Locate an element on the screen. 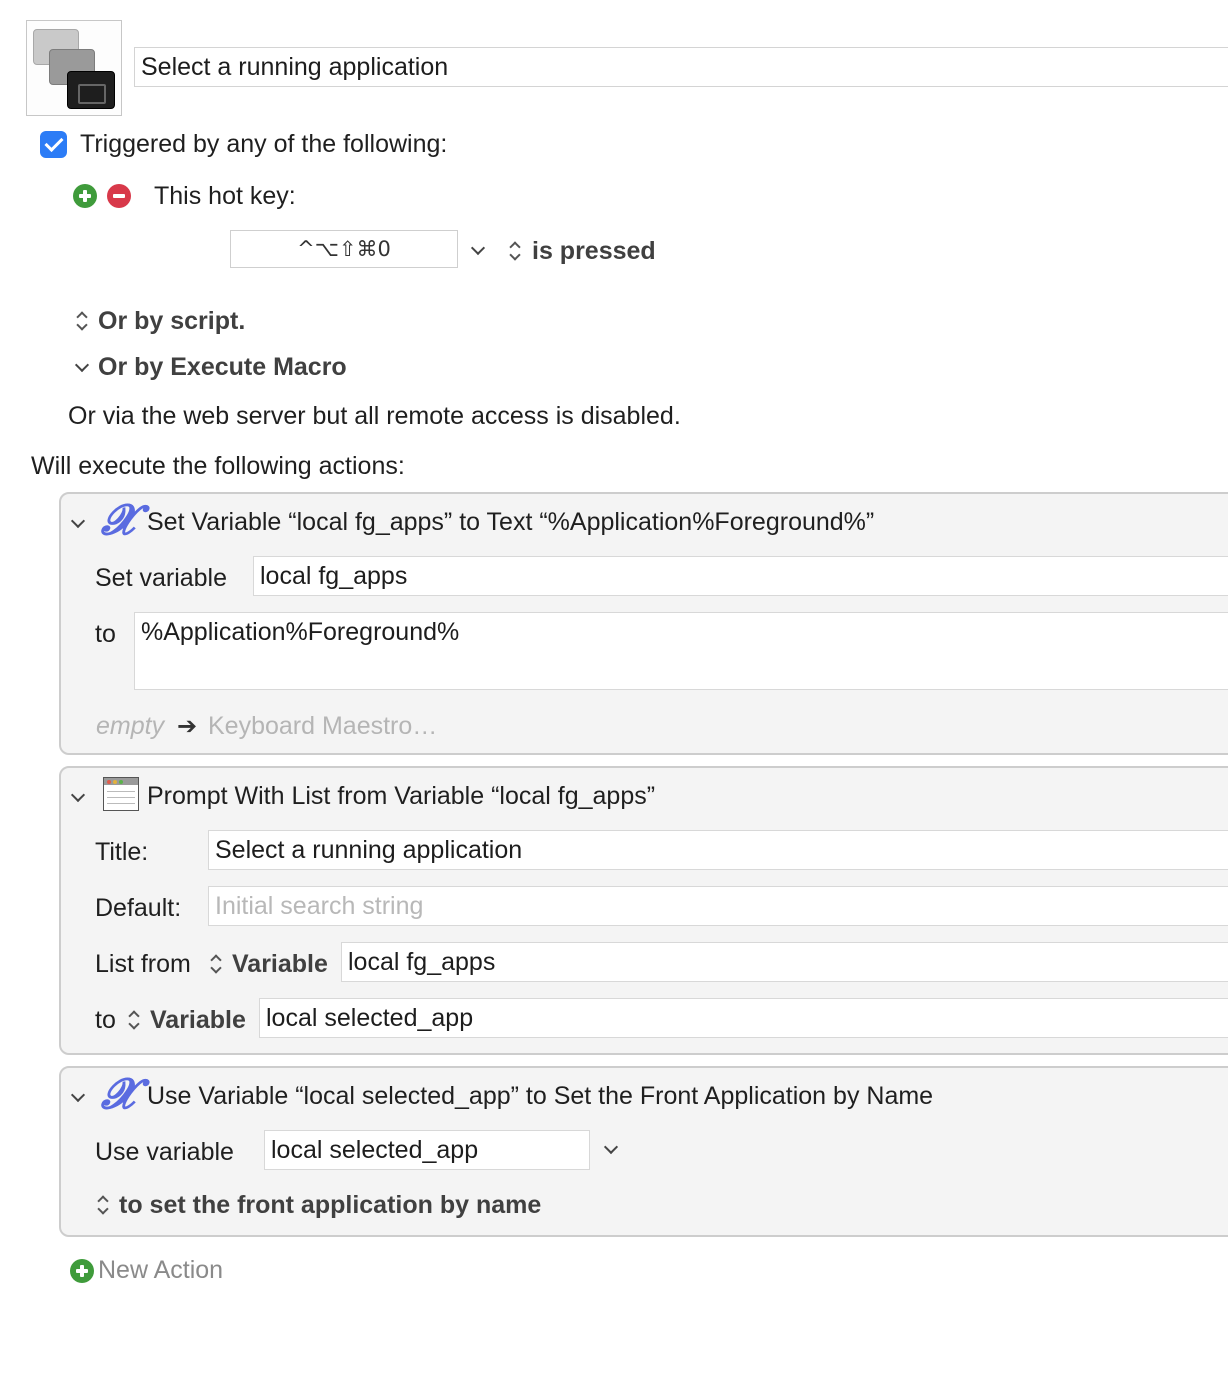 The image size is (1228, 1392). or-by-script-popup: Or by script. is located at coordinates (171, 321).